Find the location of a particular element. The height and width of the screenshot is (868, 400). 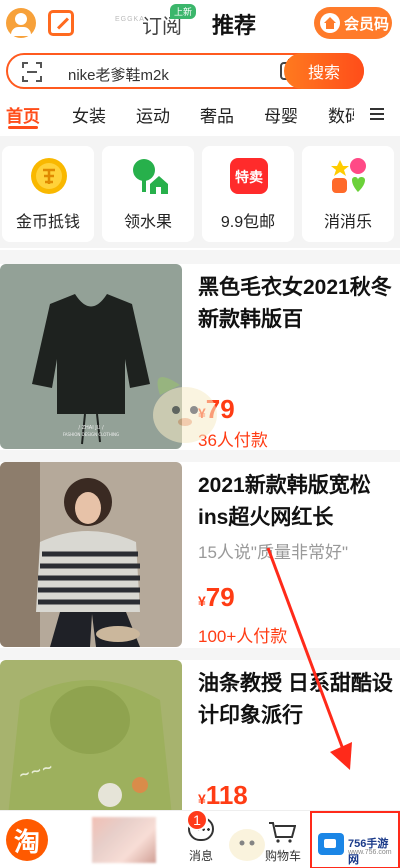

tile-label: 金币抵钱 is located at coordinates (47, 222).